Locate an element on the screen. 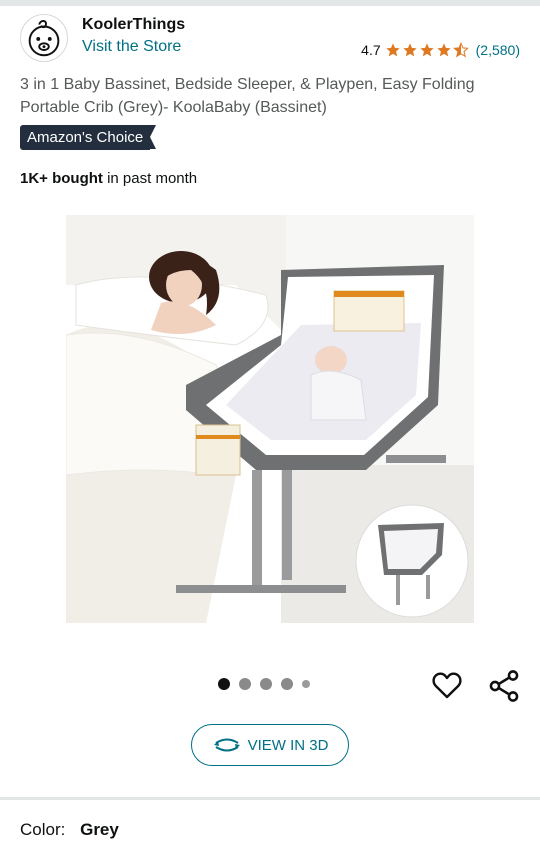 The image size is (540, 859). bought-count-bold: 1K+ bought is located at coordinates (61, 178).